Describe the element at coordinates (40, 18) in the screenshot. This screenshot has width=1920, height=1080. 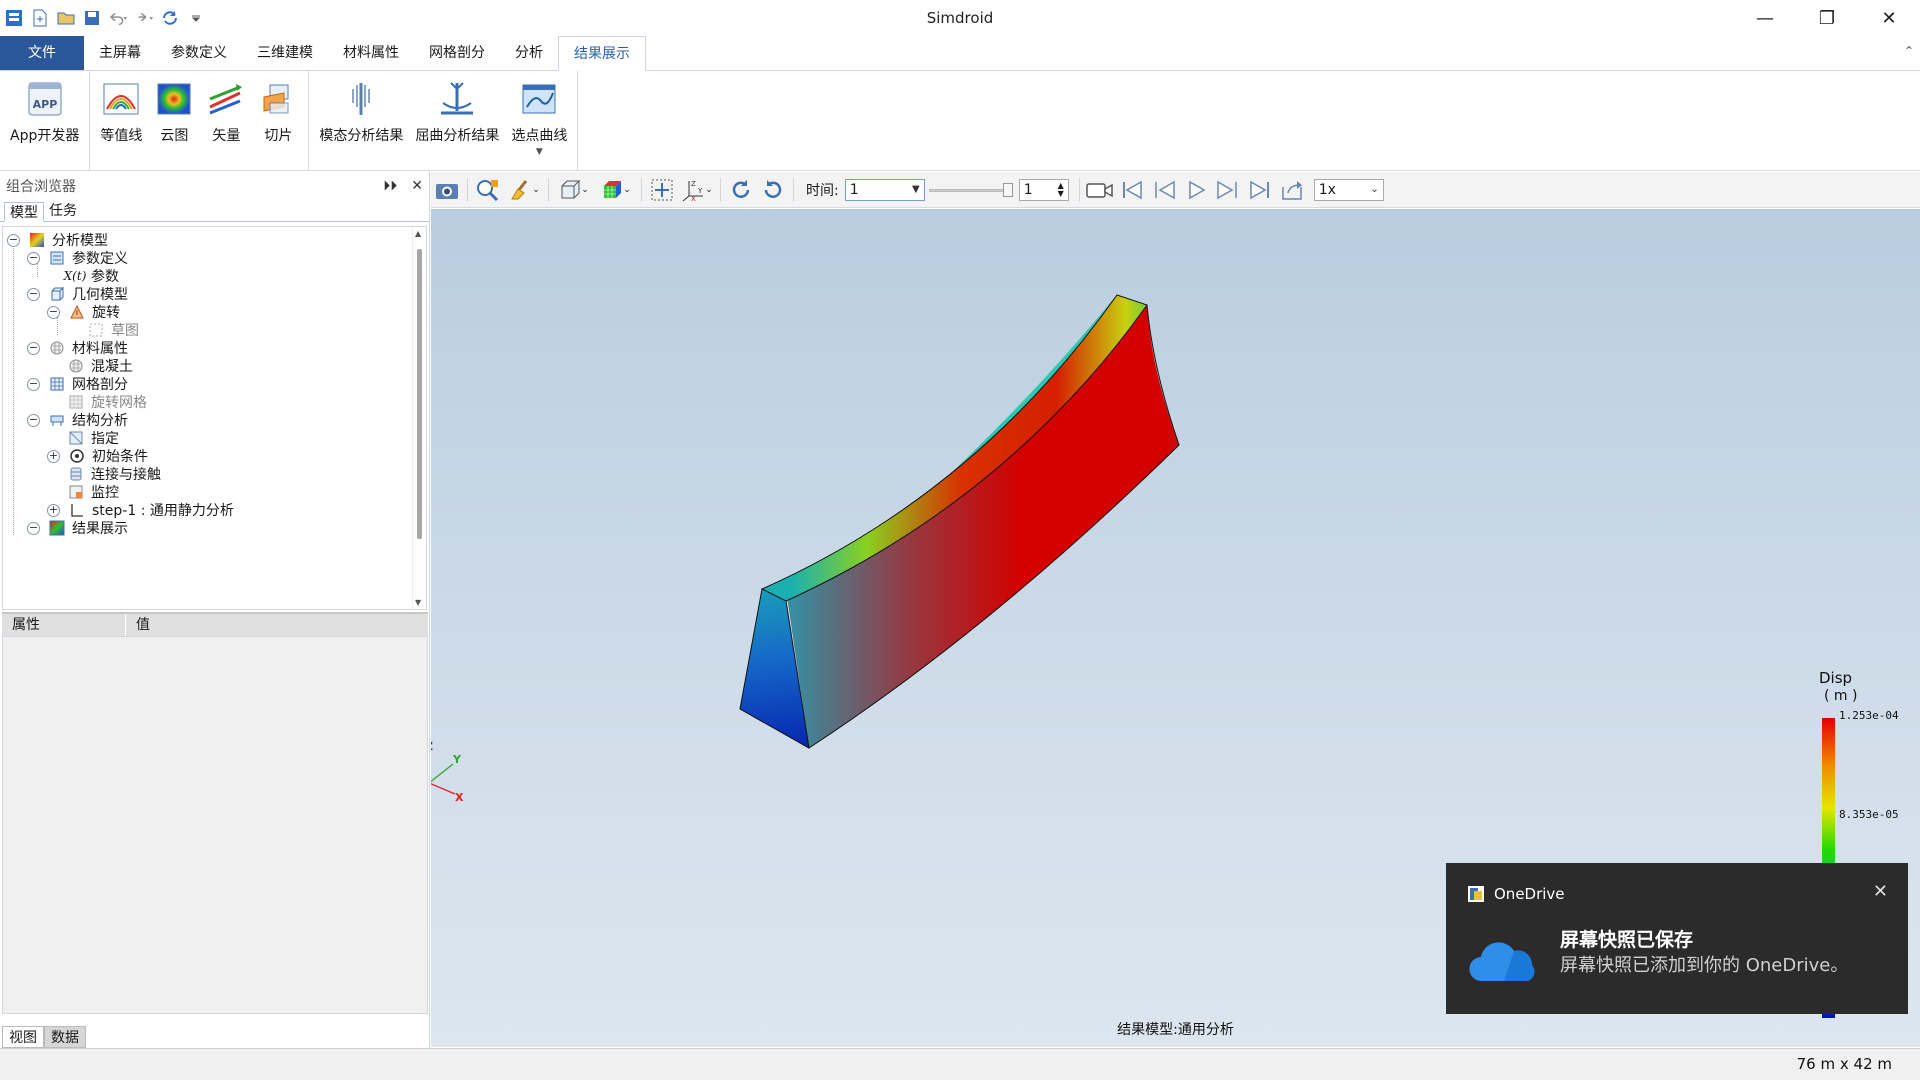
I see `new-file-icon` at that location.